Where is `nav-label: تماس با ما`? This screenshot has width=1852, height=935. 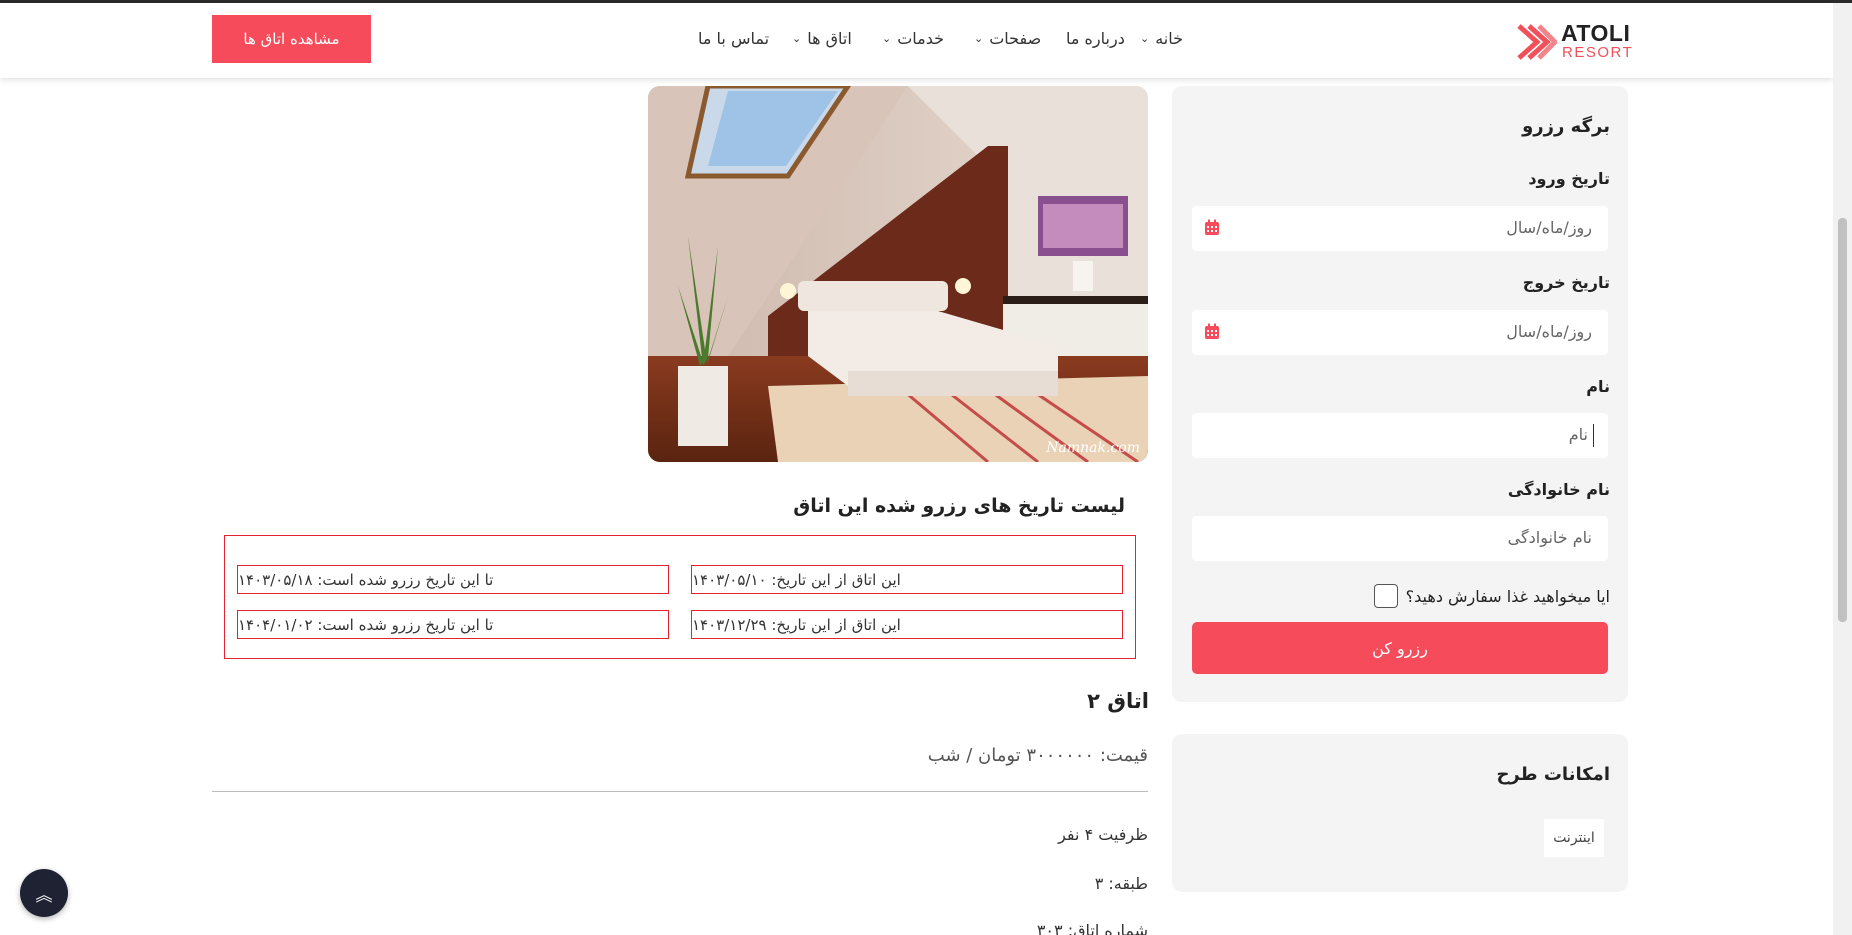
nav-label: تماس با ما is located at coordinates (734, 38).